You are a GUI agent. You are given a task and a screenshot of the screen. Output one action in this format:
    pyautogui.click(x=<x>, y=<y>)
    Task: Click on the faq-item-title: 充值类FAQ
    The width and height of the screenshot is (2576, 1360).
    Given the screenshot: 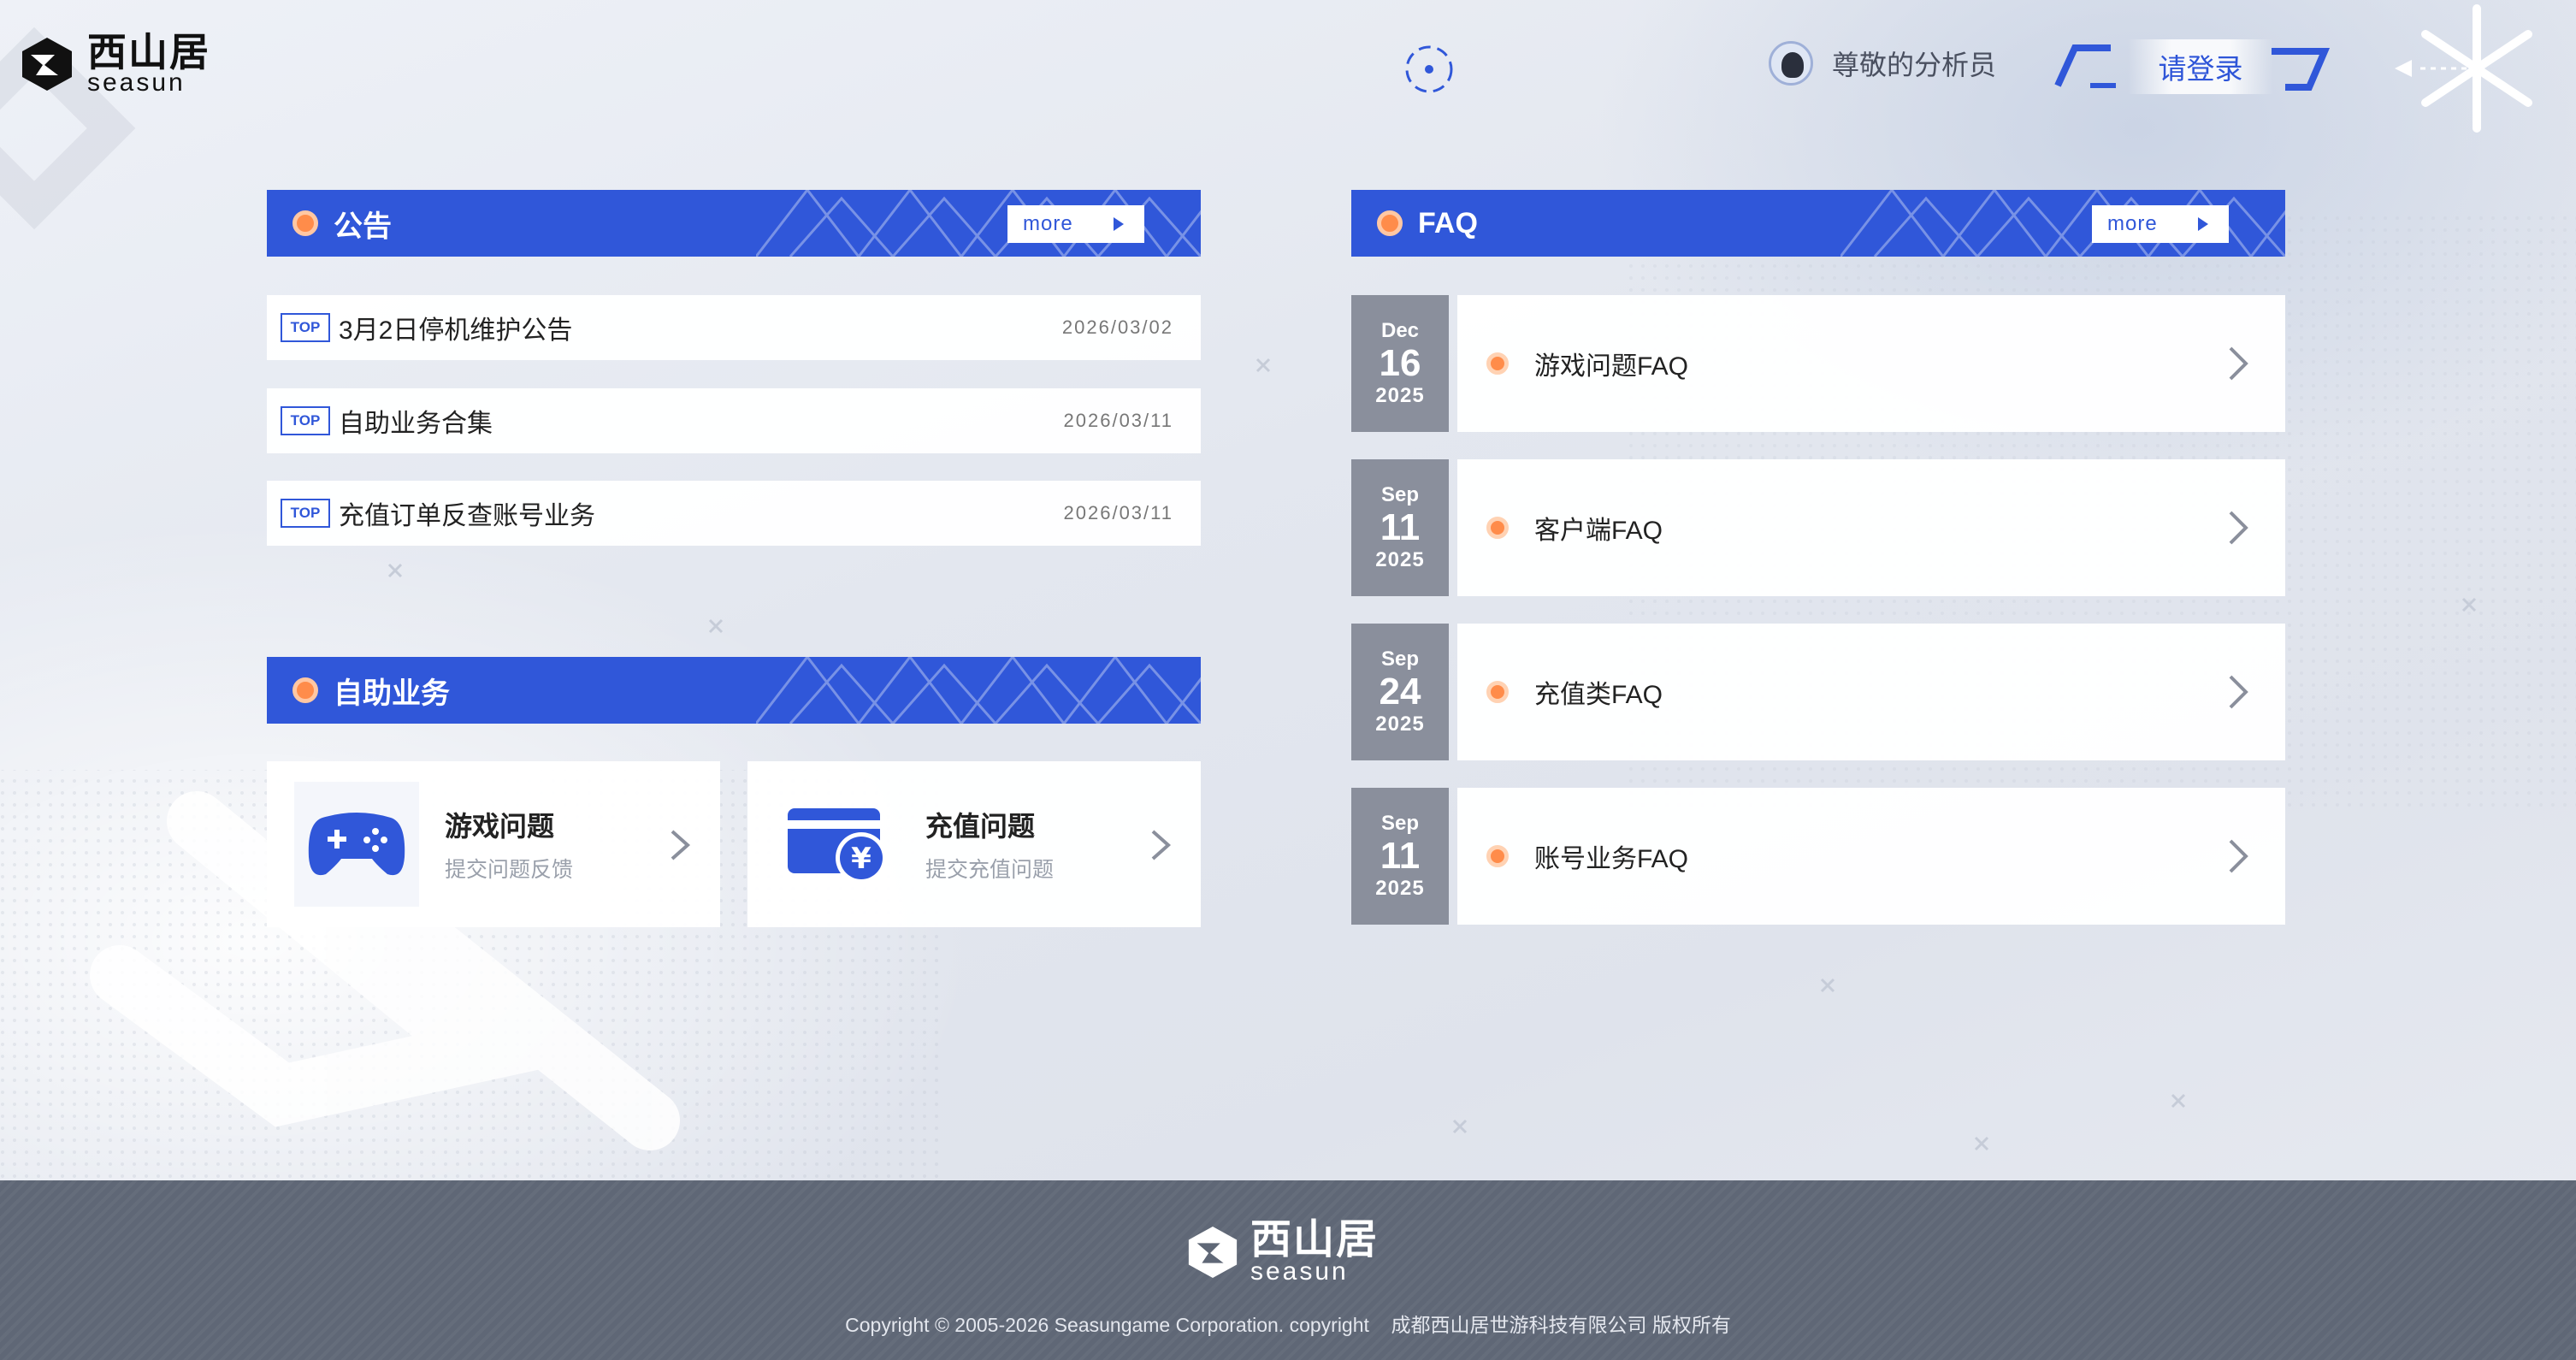 What is the action you would take?
    pyautogui.click(x=1598, y=695)
    